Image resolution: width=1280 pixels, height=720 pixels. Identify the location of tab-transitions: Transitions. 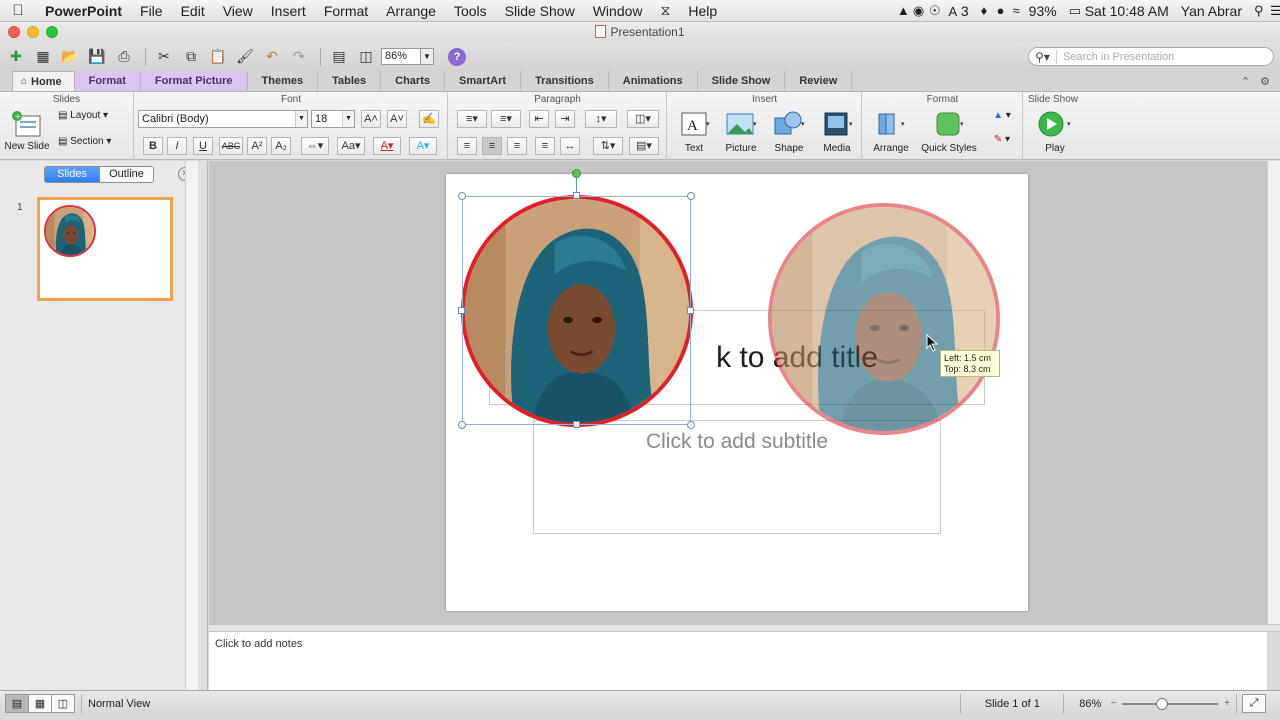
(565, 81).